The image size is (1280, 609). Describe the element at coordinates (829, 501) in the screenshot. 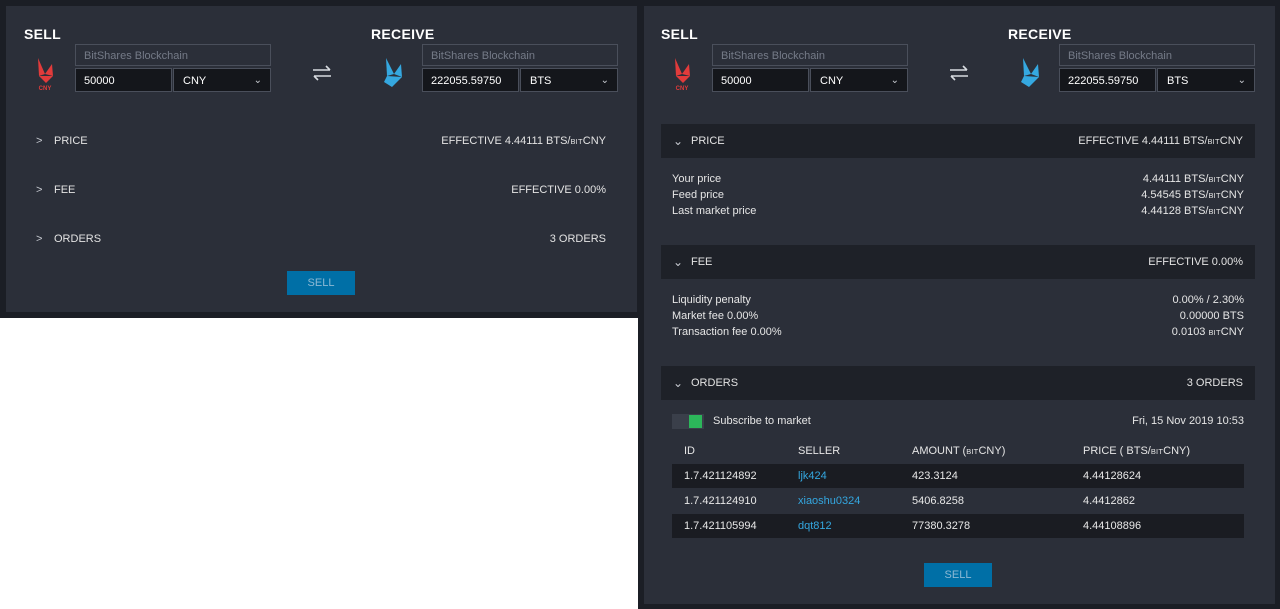

I see `order-seller-link: xiaoshu0324` at that location.